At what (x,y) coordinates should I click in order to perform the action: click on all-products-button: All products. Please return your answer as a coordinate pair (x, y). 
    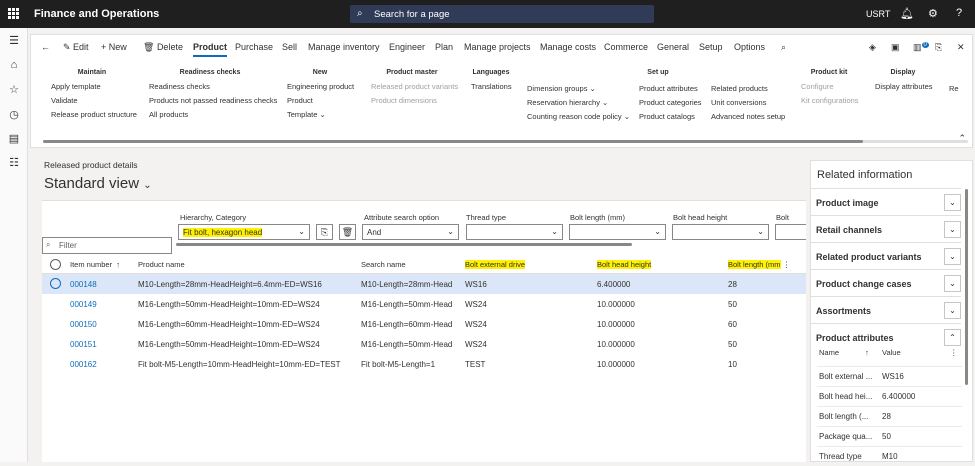
    Looking at the image, I should click on (210, 114).